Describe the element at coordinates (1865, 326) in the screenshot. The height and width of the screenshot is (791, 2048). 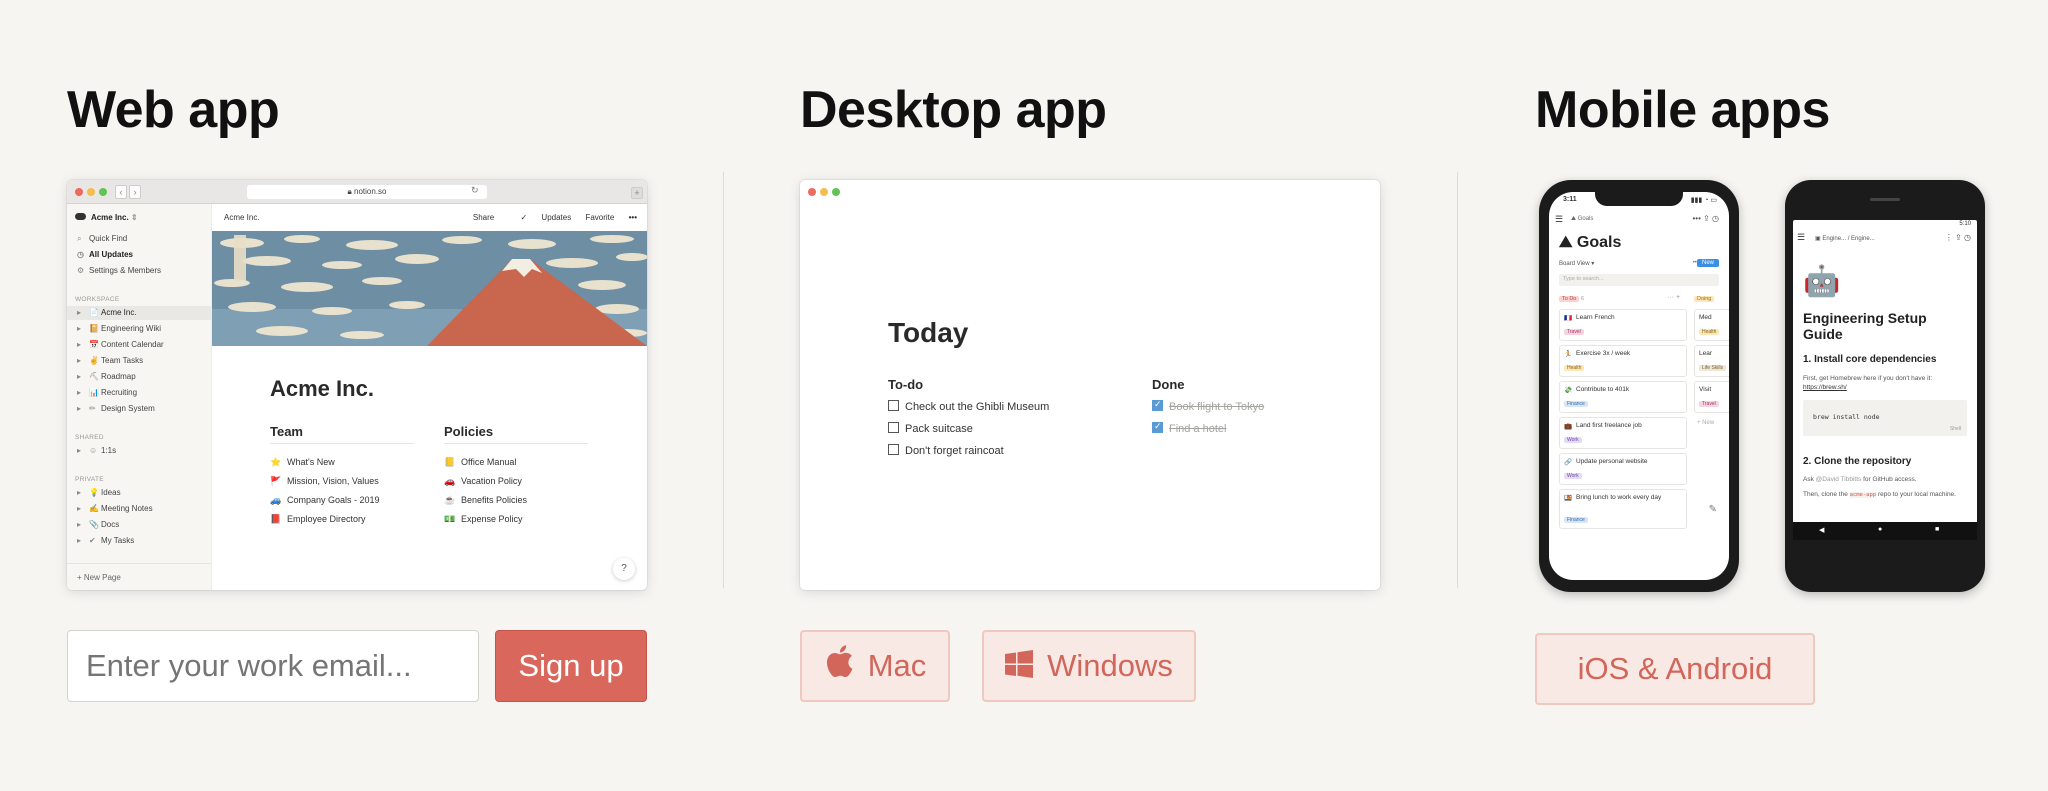
I see `page-title: Engineering Setup Guide` at that location.